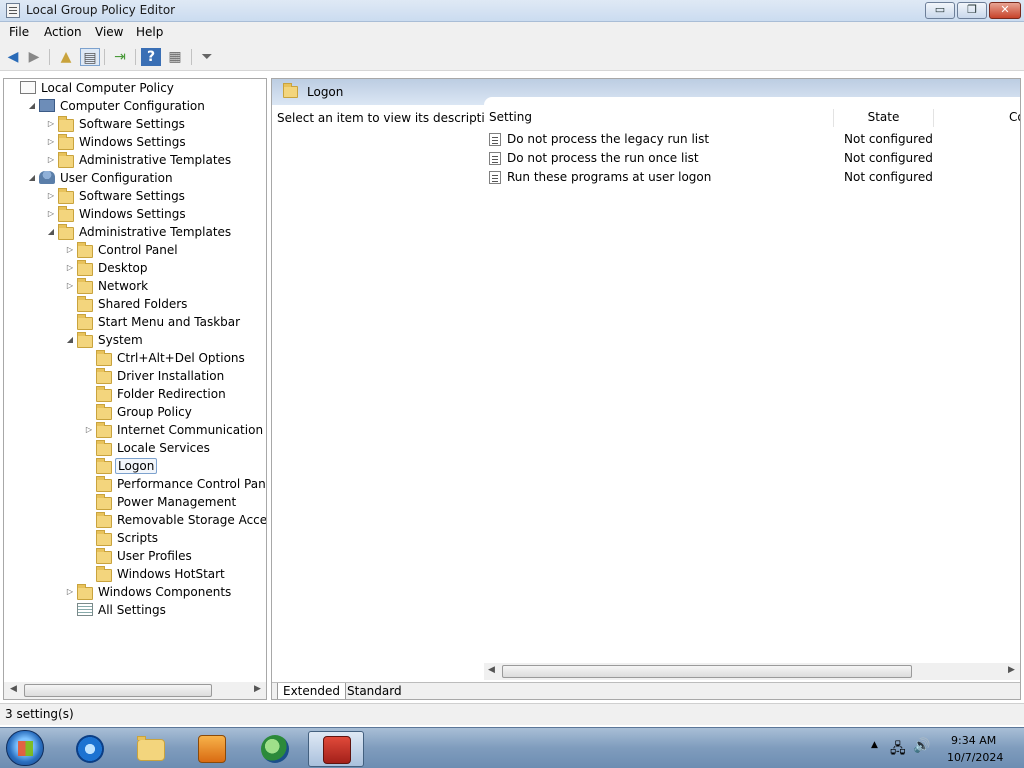 Image resolution: width=1024 pixels, height=768 pixels. What do you see at coordinates (135, 413) in the screenshot?
I see `tree-node: Group Policy` at bounding box center [135, 413].